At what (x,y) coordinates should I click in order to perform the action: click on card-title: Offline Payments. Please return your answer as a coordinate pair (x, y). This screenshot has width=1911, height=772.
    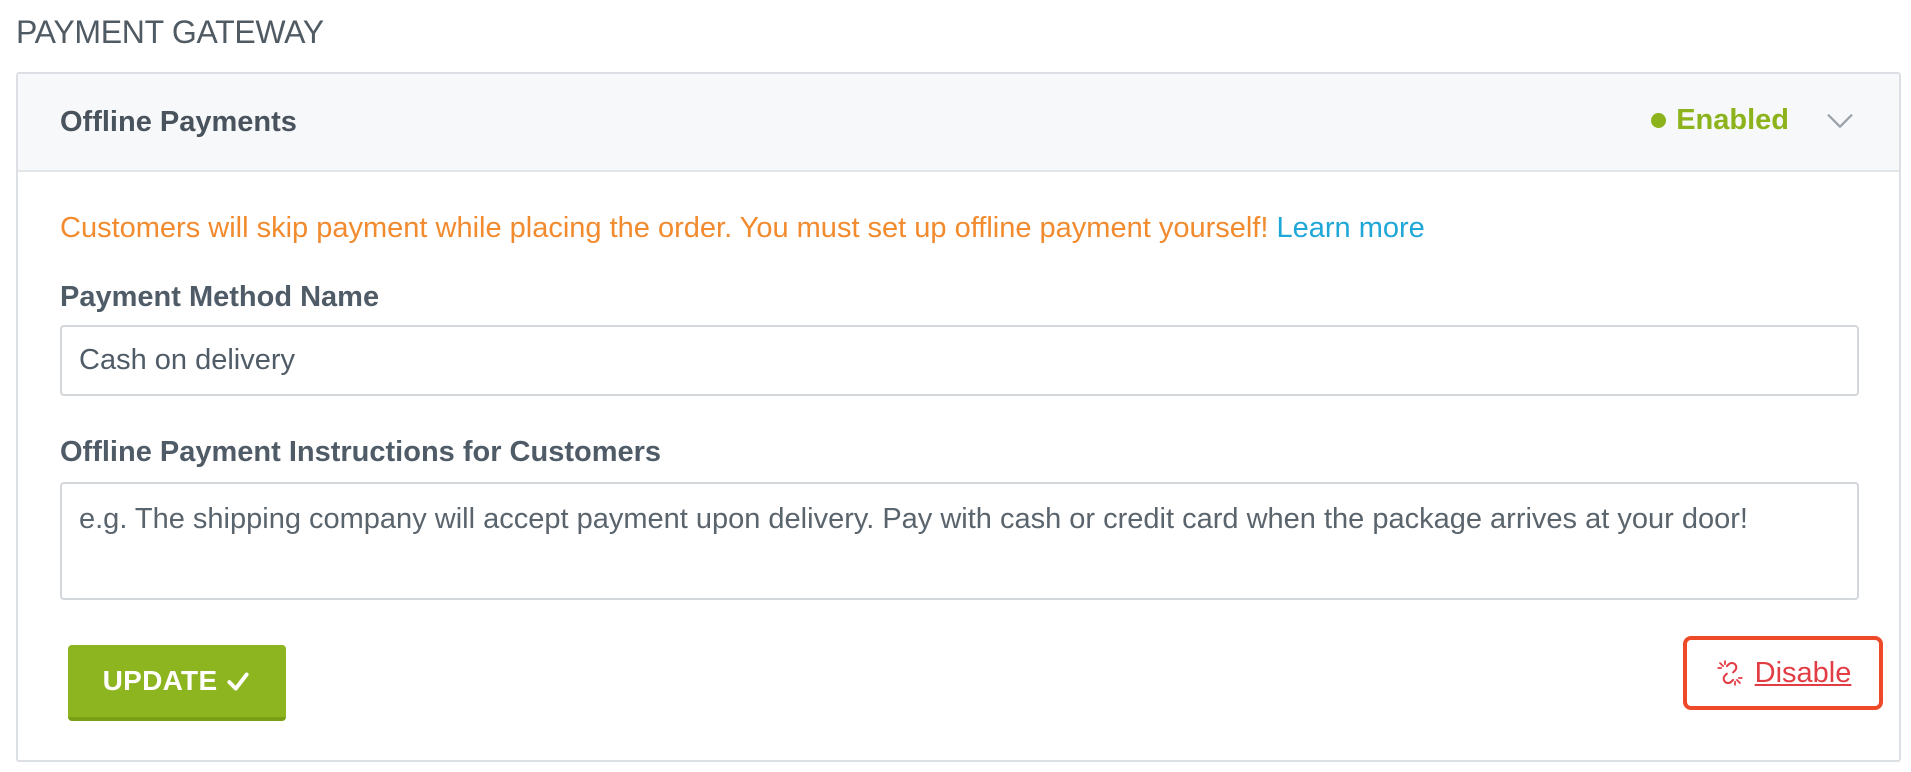
    Looking at the image, I should click on (178, 122).